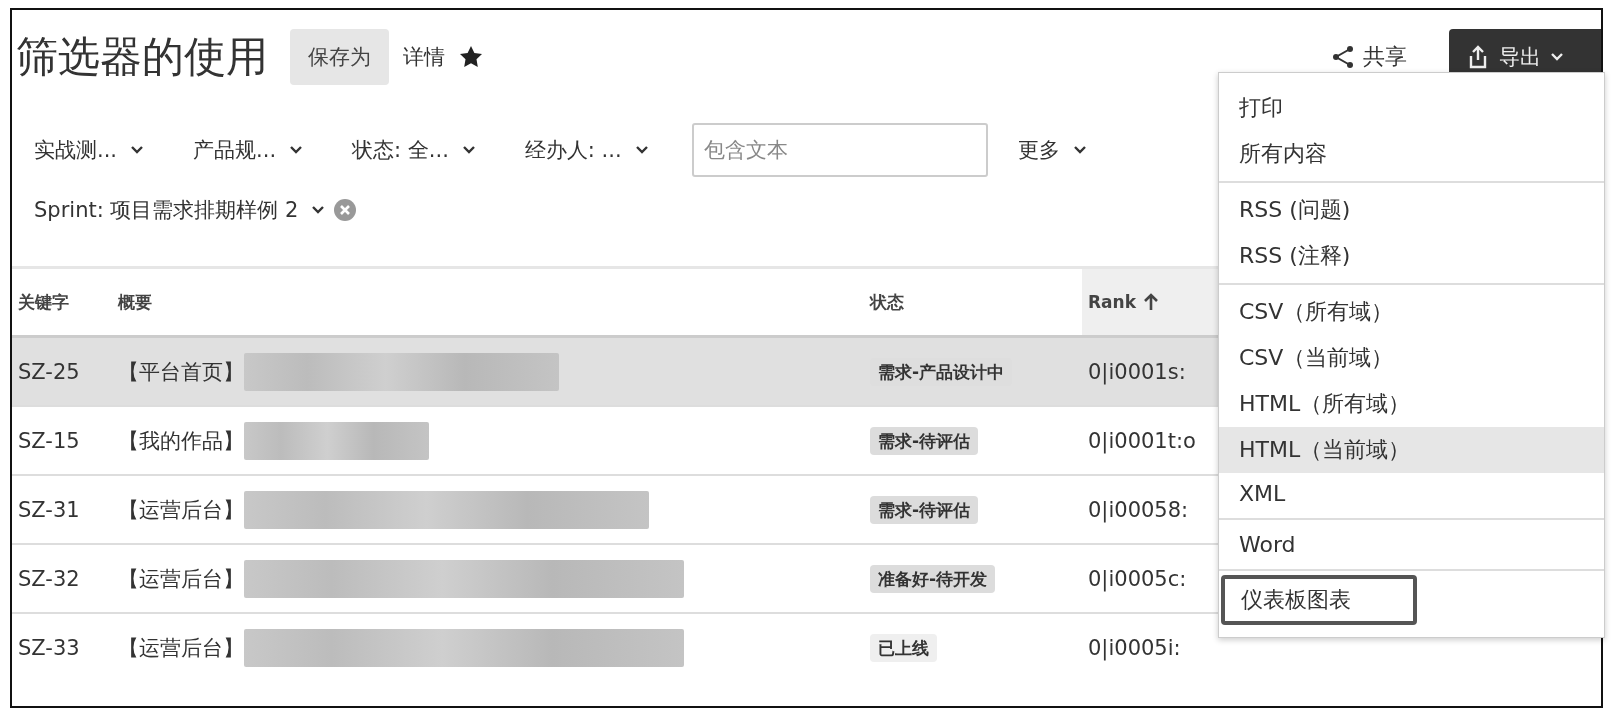  What do you see at coordinates (1138, 509) in the screenshot?
I see `rank-value: 0|i00058:` at bounding box center [1138, 509].